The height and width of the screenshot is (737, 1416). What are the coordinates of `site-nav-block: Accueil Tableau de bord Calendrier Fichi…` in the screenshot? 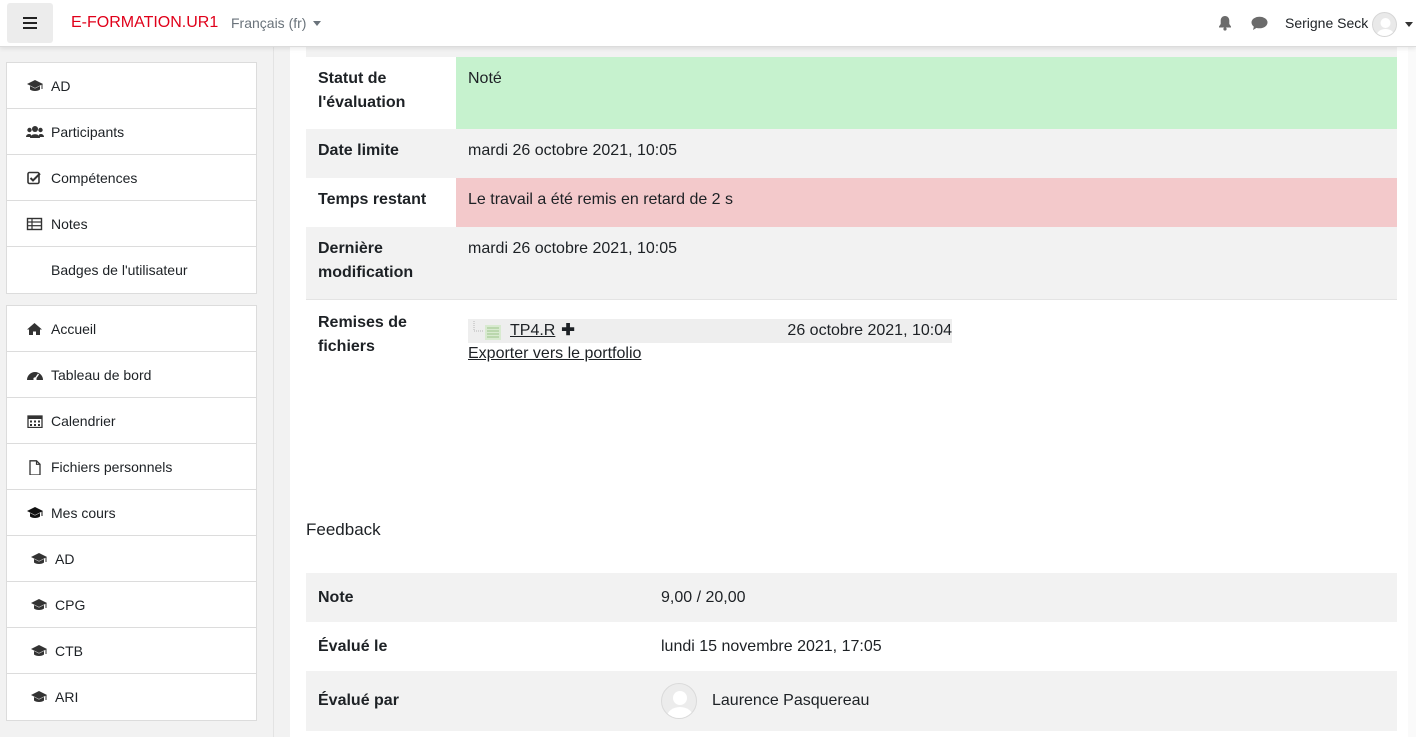 It's located at (131, 513).